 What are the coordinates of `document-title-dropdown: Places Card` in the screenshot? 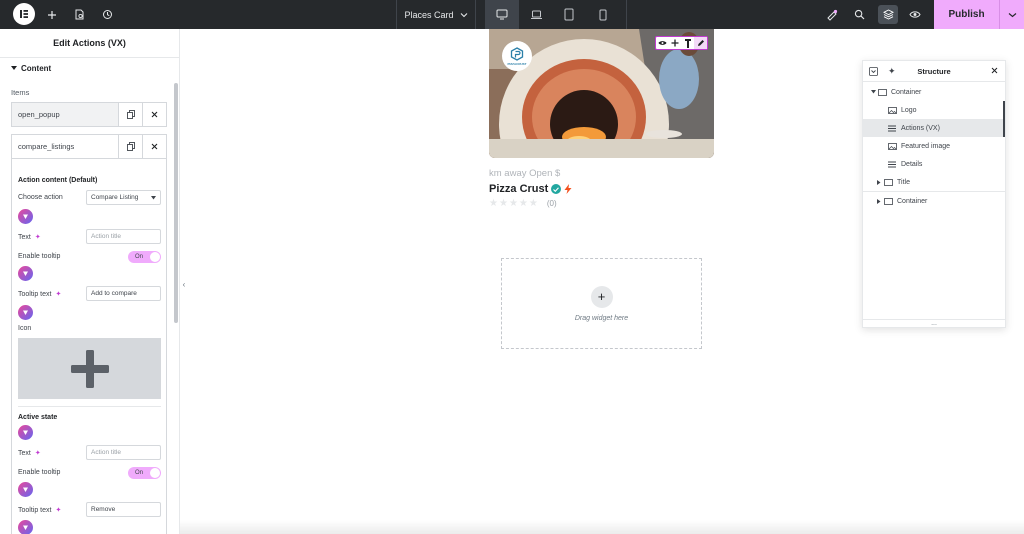 It's located at (436, 14).